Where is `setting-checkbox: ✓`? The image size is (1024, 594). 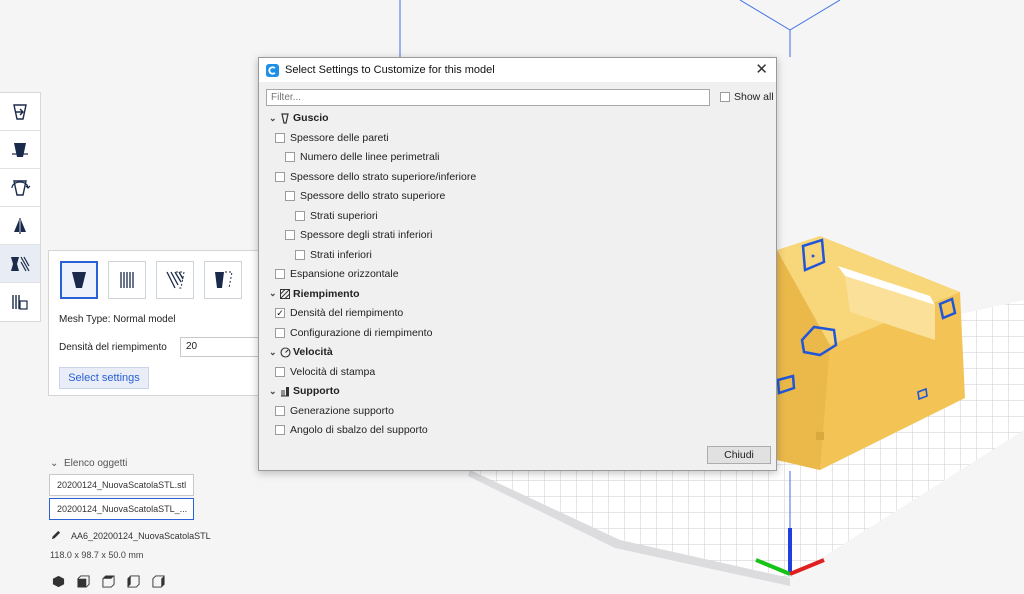 setting-checkbox: ✓ is located at coordinates (280, 313).